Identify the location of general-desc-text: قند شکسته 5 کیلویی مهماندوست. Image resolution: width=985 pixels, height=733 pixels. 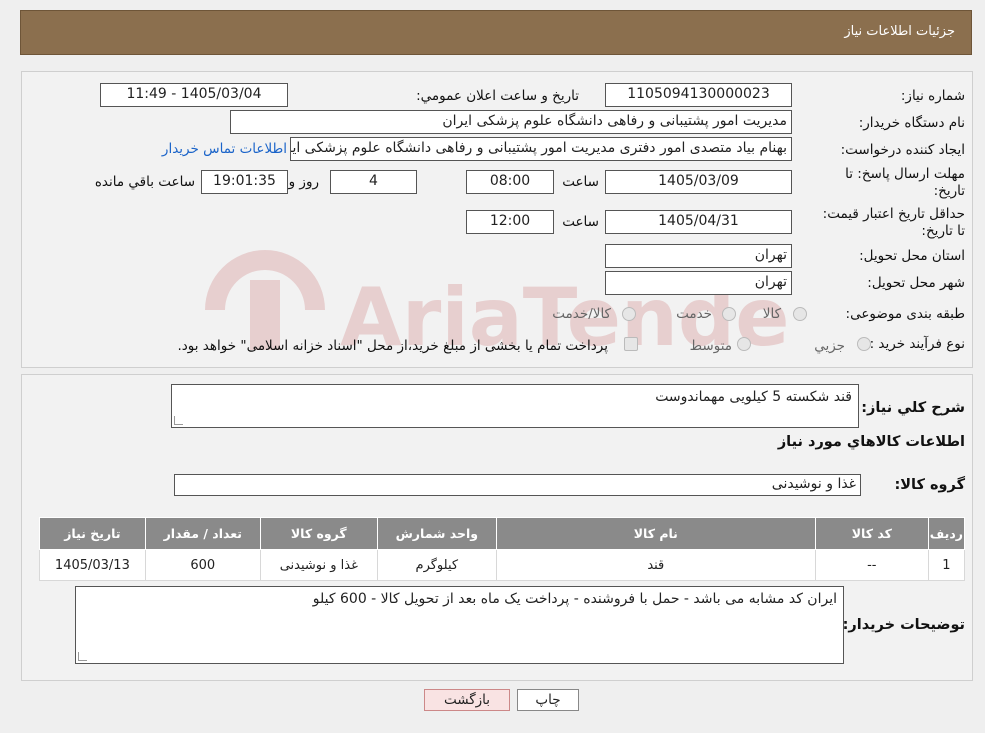
(753, 397).